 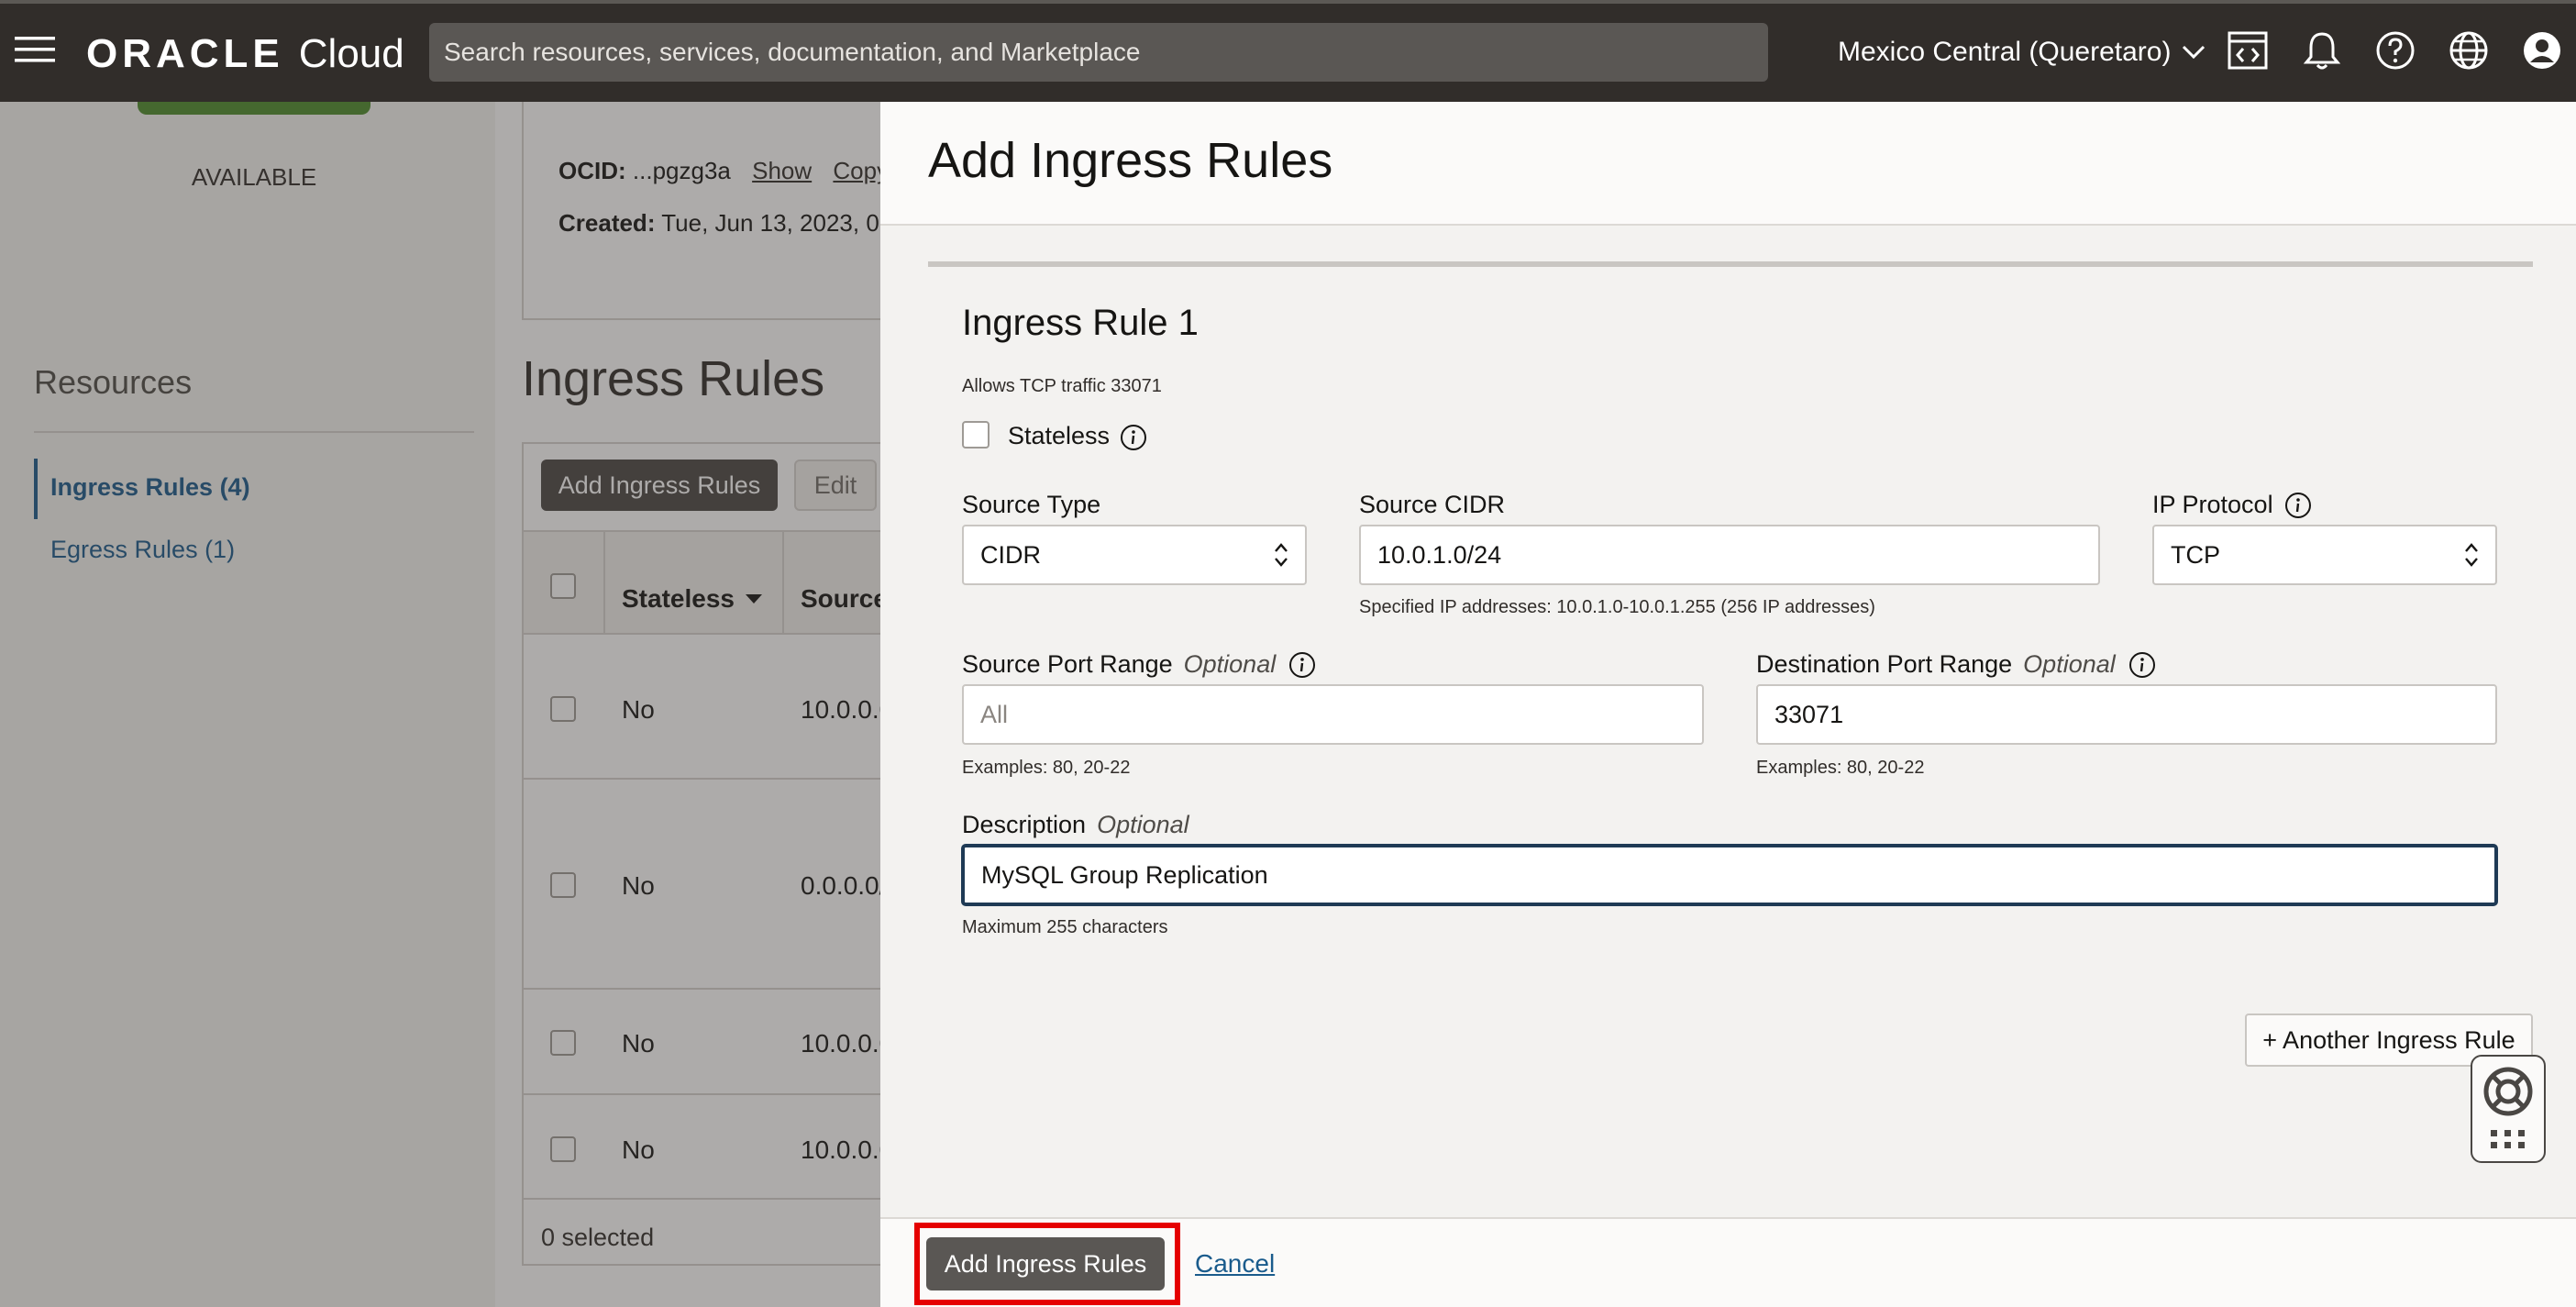 I want to click on user-profile-icon, so click(x=2542, y=50).